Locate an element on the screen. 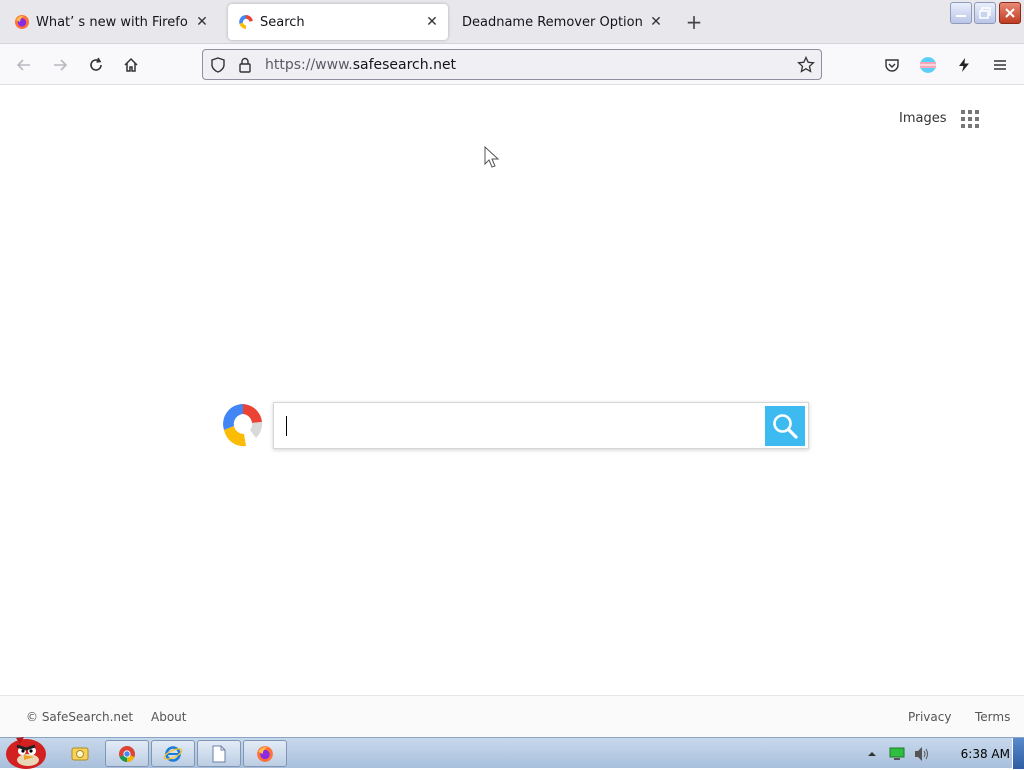 This screenshot has height=770, width=1024. footer-about-link: About is located at coordinates (168, 717).